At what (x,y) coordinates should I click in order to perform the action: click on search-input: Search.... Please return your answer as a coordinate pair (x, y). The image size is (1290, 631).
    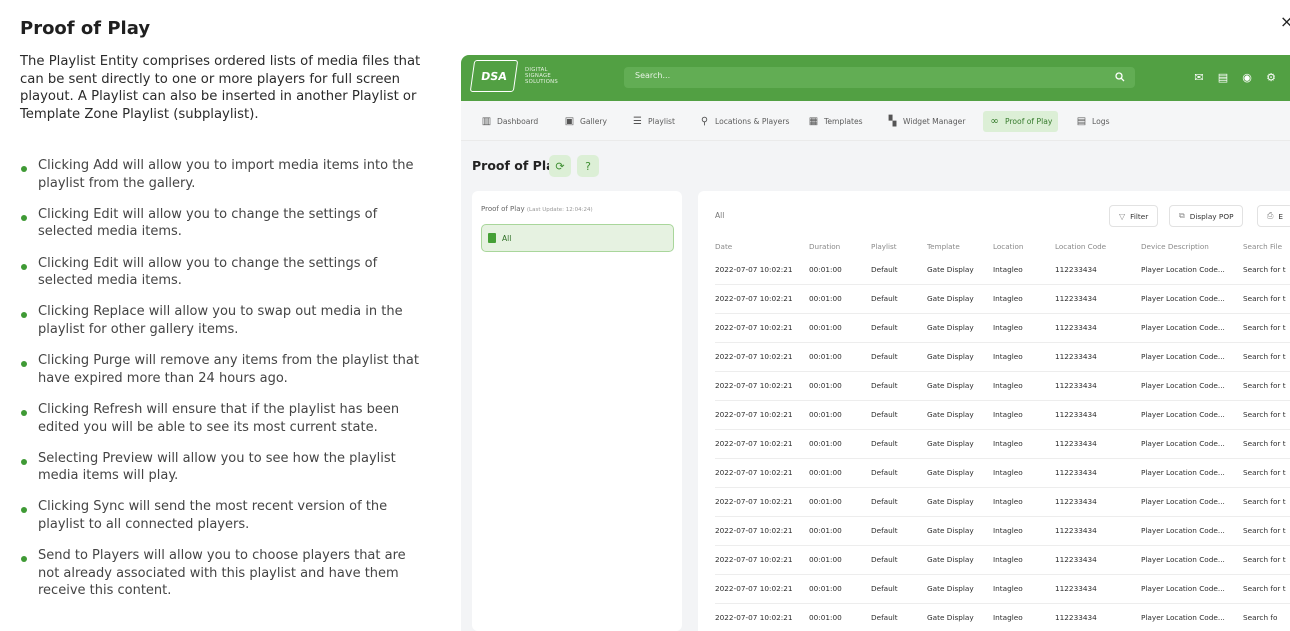
    Looking at the image, I should click on (879, 77).